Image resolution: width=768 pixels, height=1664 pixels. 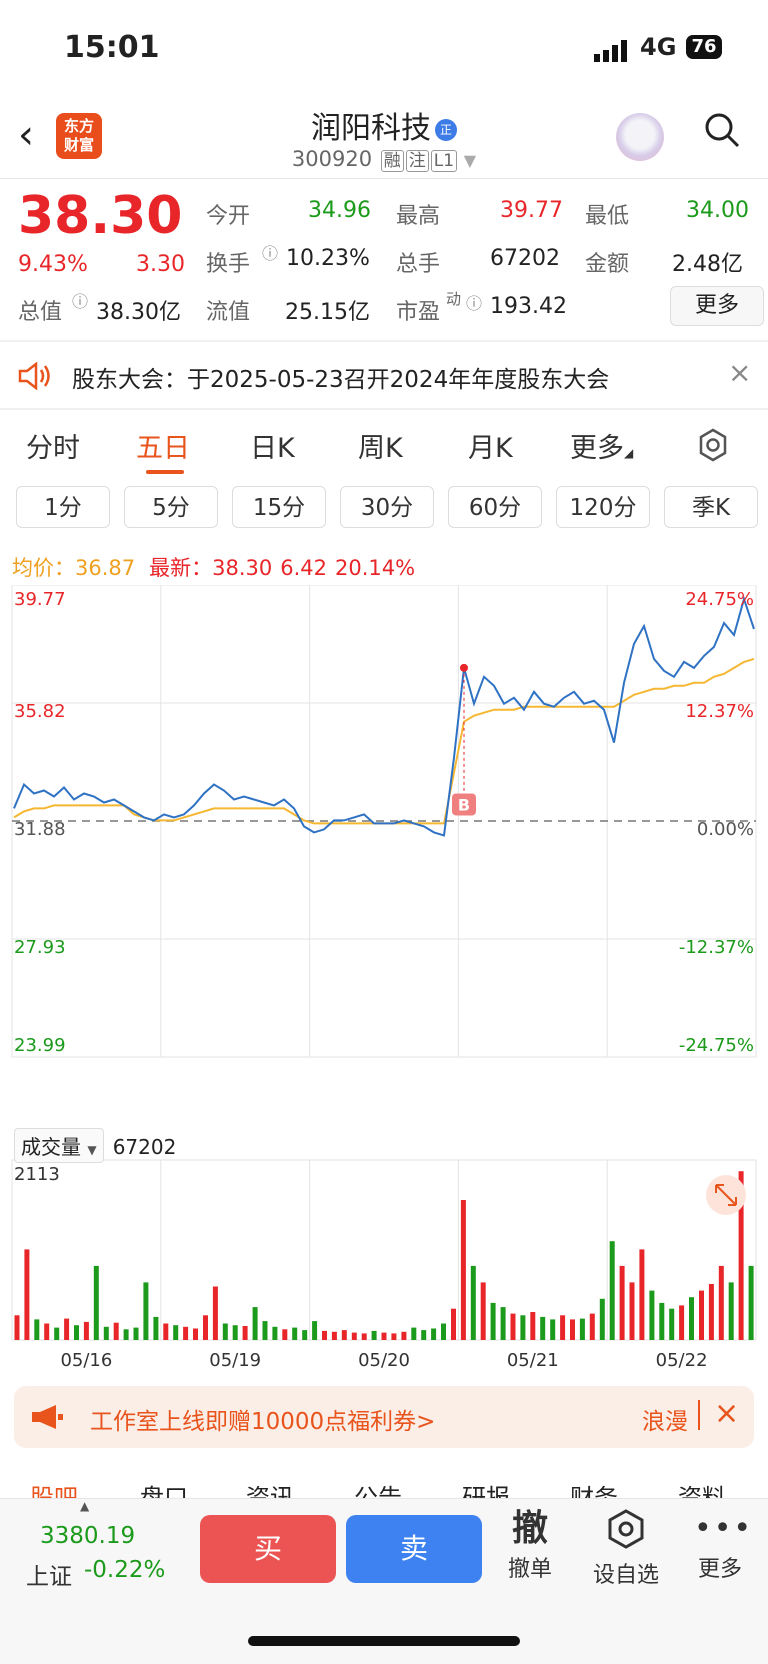 What do you see at coordinates (84, 1506) in the screenshot?
I see `caret-up-icon: ▲` at bounding box center [84, 1506].